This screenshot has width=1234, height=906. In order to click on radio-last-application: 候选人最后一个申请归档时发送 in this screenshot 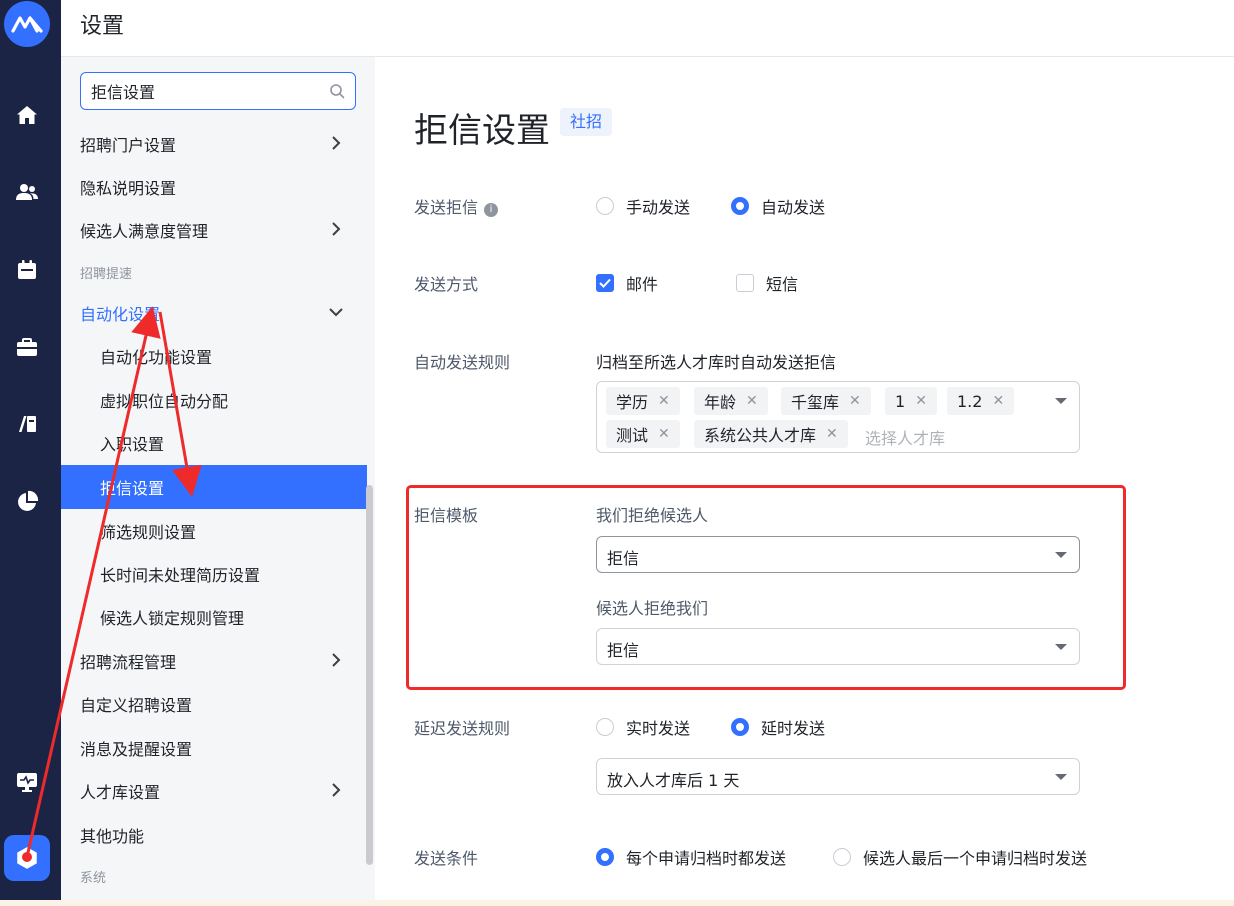, I will do `click(960, 857)`.